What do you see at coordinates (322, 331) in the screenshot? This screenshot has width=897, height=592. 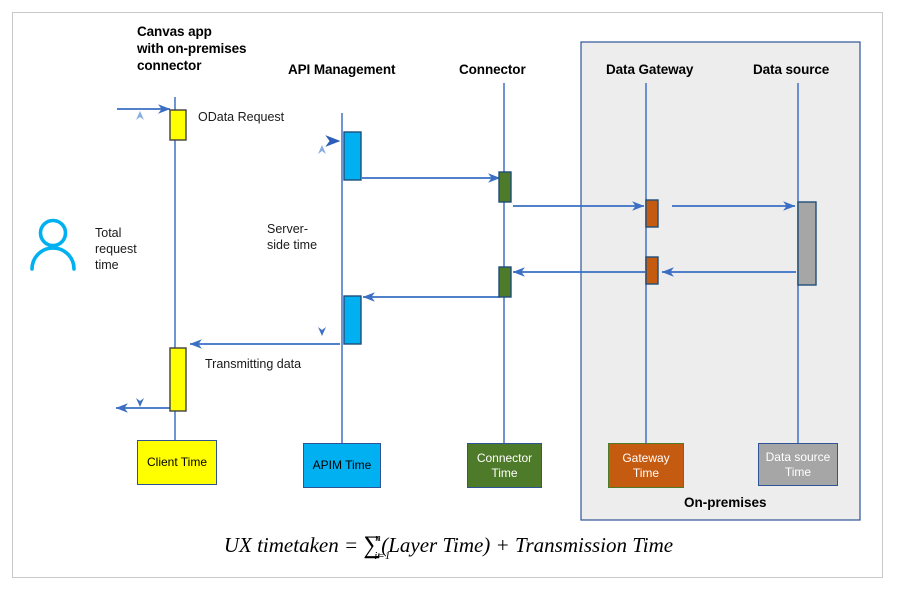 I see `duration-arrowhead-down-server-side-time` at bounding box center [322, 331].